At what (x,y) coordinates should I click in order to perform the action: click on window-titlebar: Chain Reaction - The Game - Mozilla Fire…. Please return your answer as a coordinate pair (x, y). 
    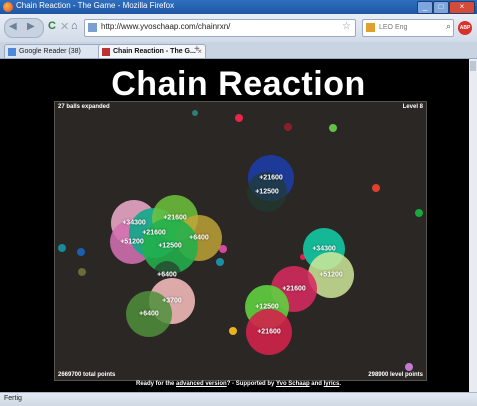
    Looking at the image, I should click on (238, 7).